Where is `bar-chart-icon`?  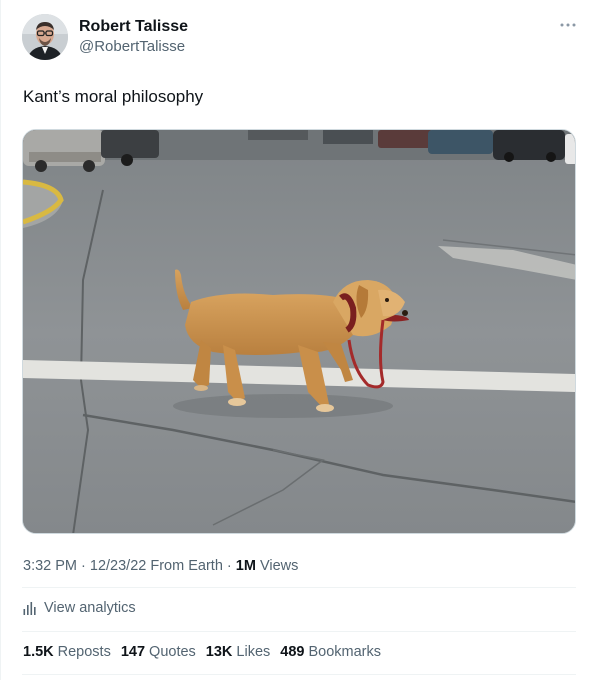
bar-chart-icon is located at coordinates (29, 608).